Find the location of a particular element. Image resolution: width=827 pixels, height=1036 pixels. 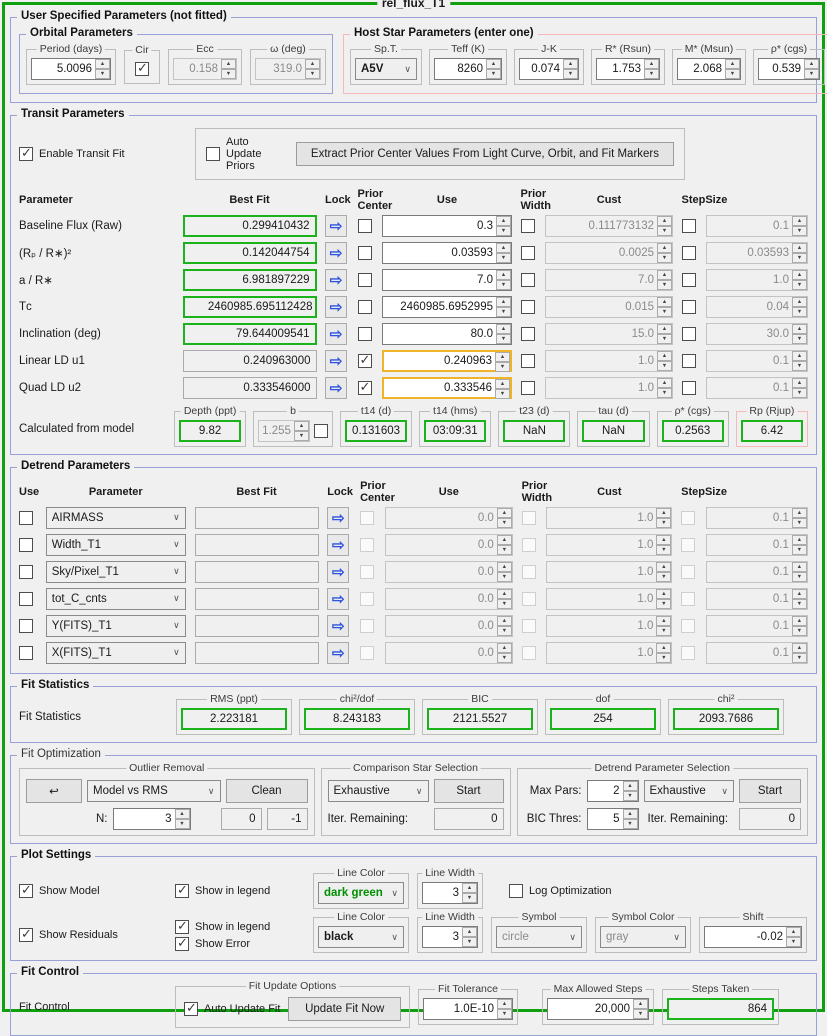

jk-spinner: 0.074 ▲ ▼ is located at coordinates (549, 69).